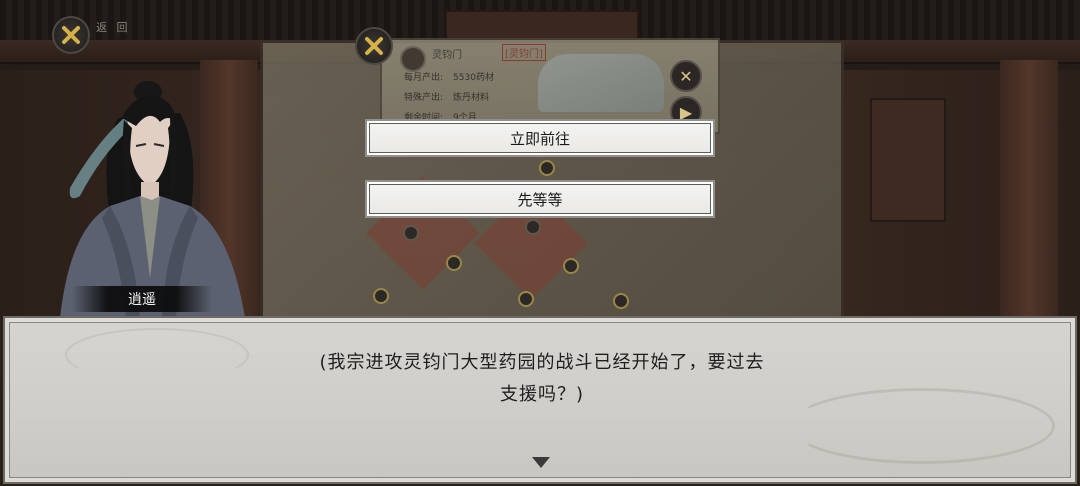 This screenshot has height=486, width=1080. Describe the element at coordinates (524, 52) in the screenshot. I see `sect-tag: [灵钧门]` at that location.